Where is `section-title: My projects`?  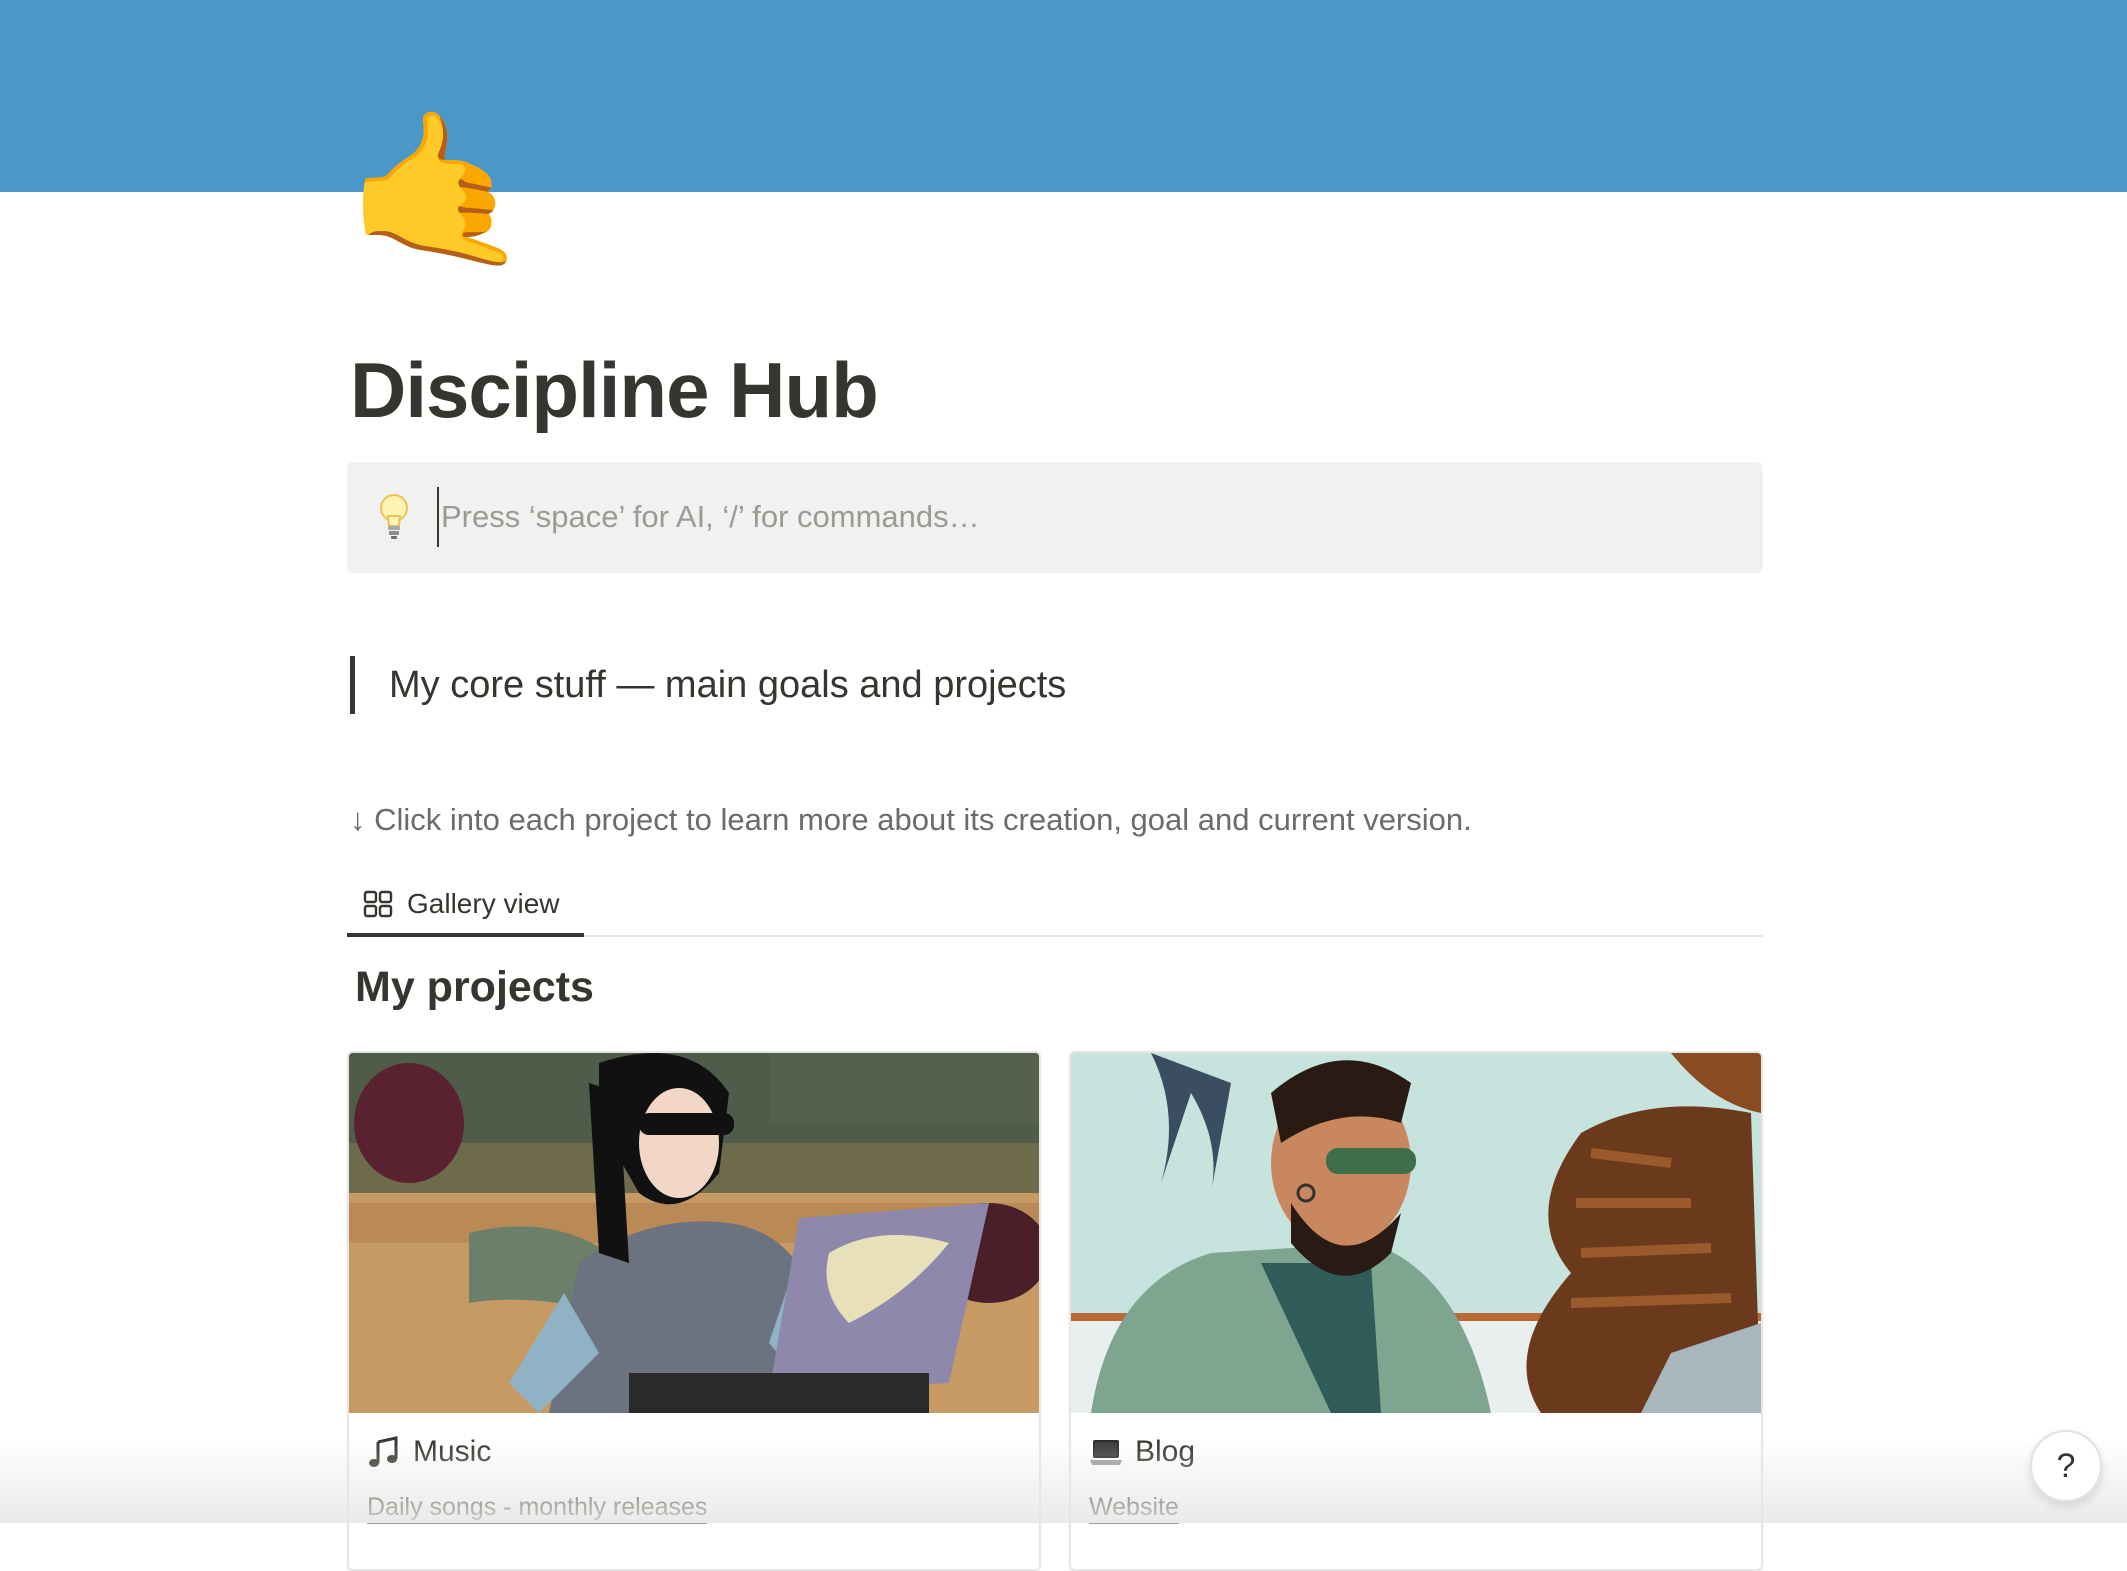 section-title: My projects is located at coordinates (474, 987).